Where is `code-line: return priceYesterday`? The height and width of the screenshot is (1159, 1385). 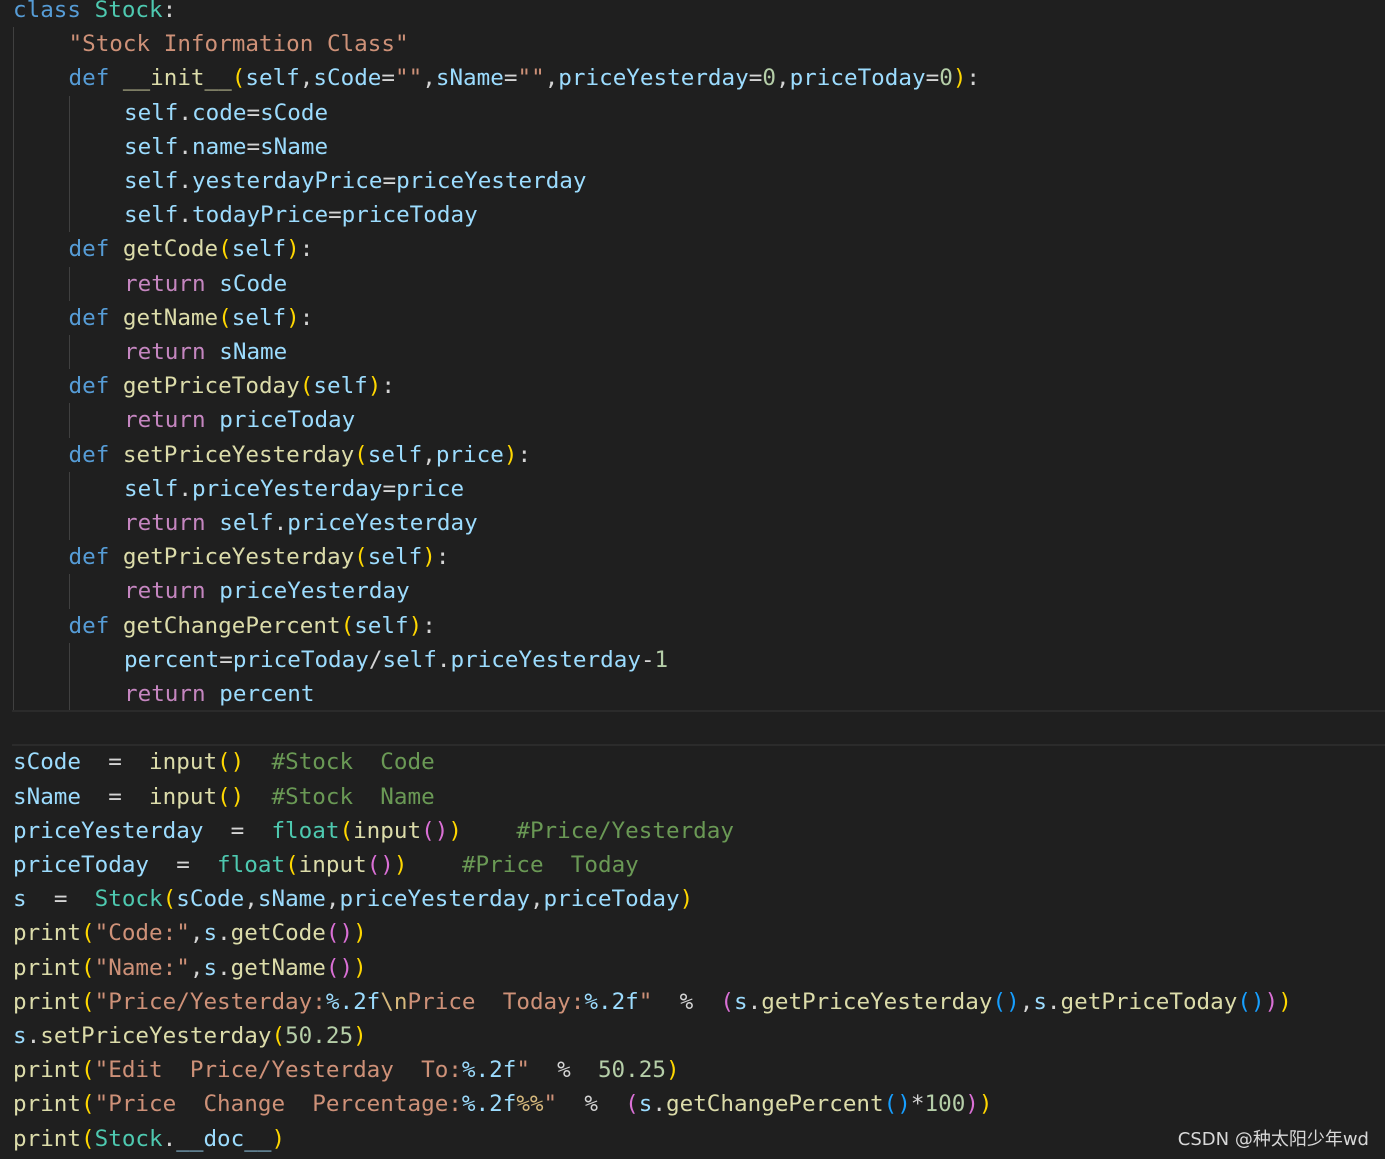
code-line: return priceYesterday is located at coordinates (267, 591).